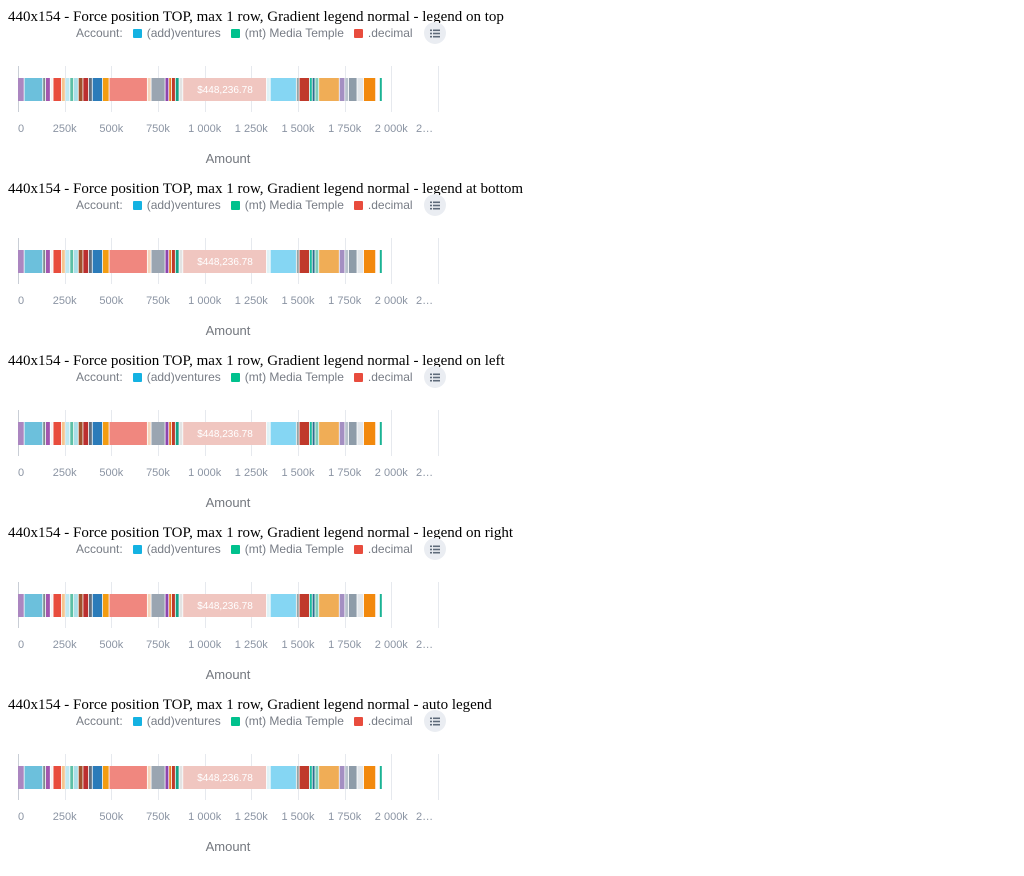  What do you see at coordinates (65, 129) in the screenshot?
I see `x-tick-label: 250k` at bounding box center [65, 129].